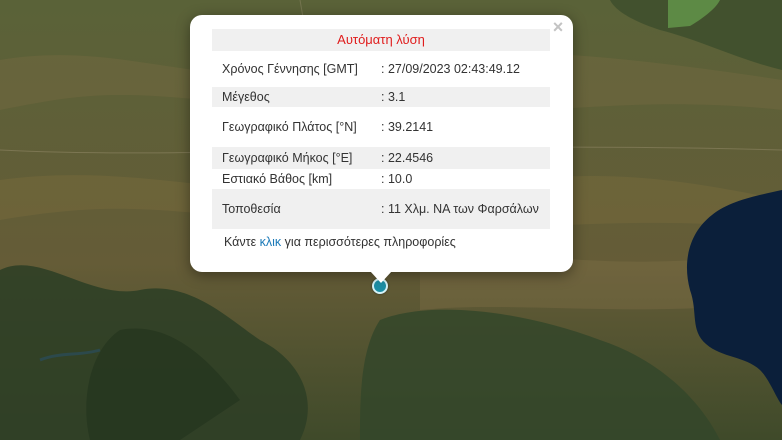 This screenshot has height=440, width=782. What do you see at coordinates (465, 158) in the screenshot?
I see `longitude-value: : 22.4546` at bounding box center [465, 158].